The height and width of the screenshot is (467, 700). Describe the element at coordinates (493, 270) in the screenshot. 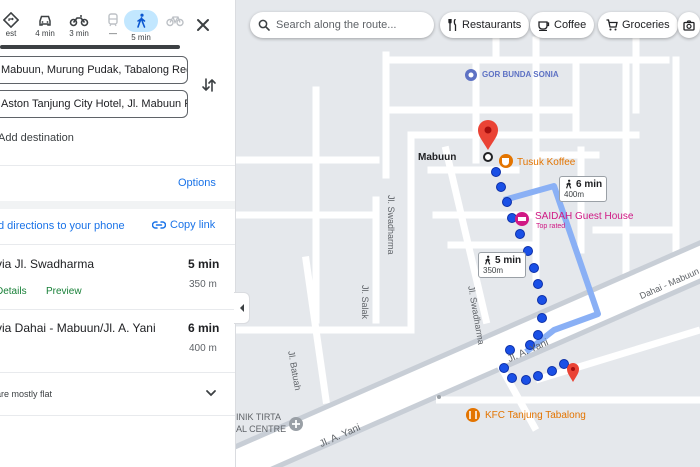

I see `callout-primary-distance: 350m` at that location.